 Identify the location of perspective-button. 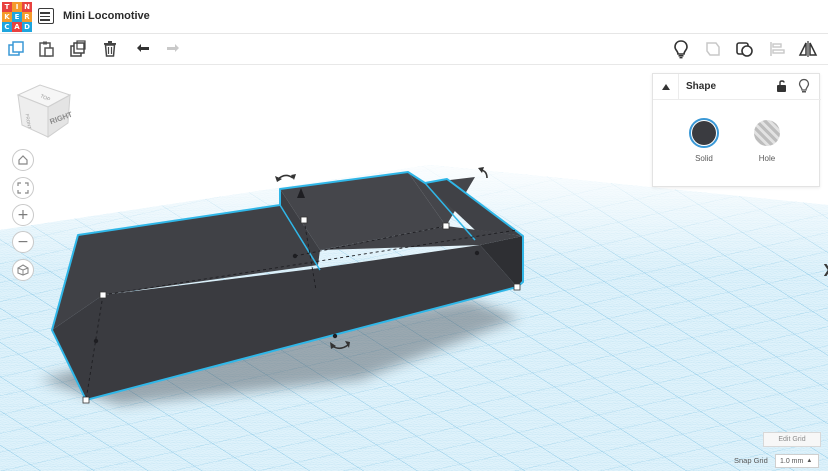
(23, 270).